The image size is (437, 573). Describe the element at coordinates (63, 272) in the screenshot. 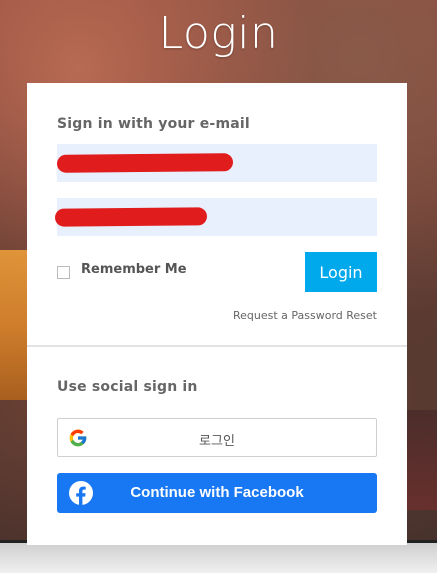

I see `remember-me-checkbox` at that location.